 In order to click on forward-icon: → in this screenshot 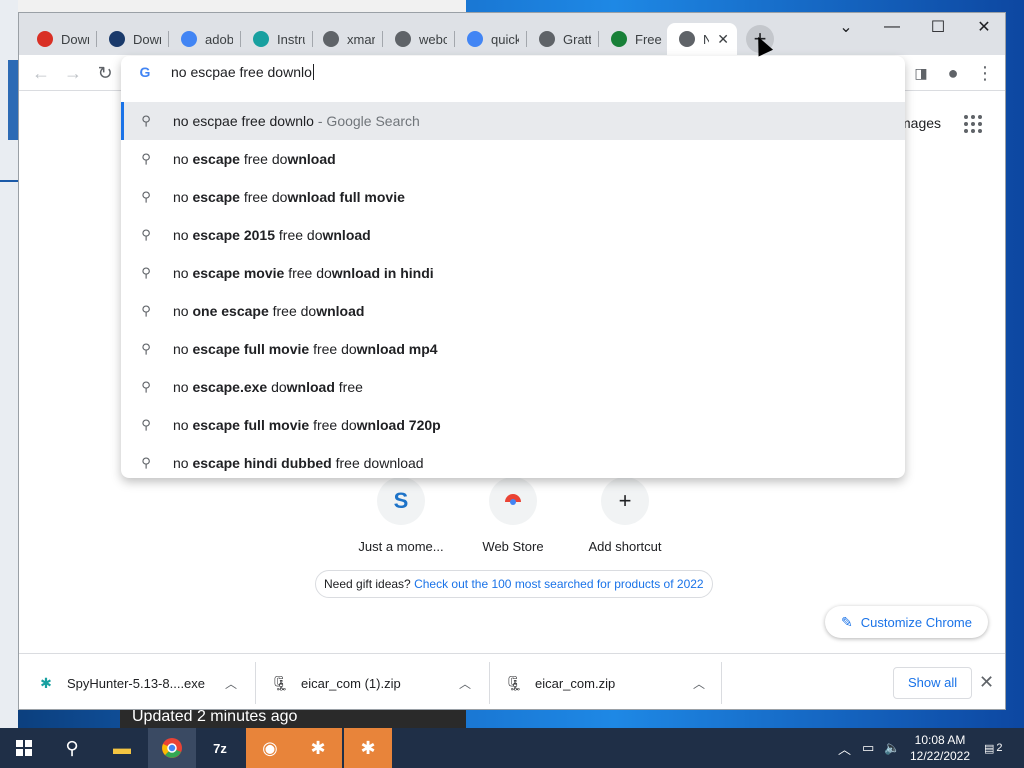, I will do `click(73, 73)`.